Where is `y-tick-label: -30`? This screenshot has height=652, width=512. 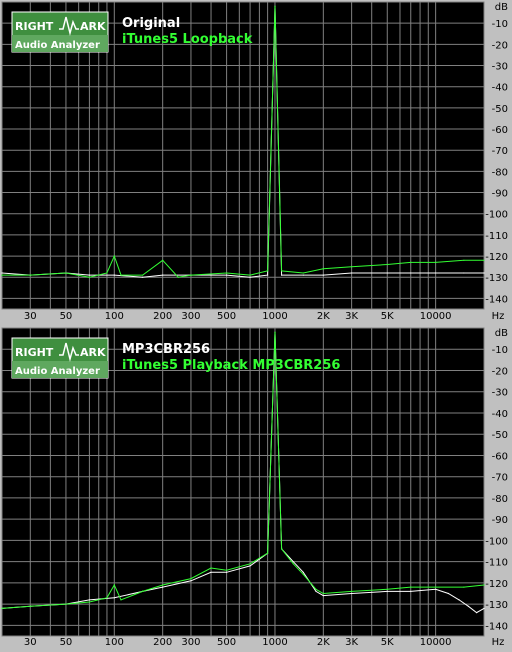
y-tick-label: -30 is located at coordinates (500, 67).